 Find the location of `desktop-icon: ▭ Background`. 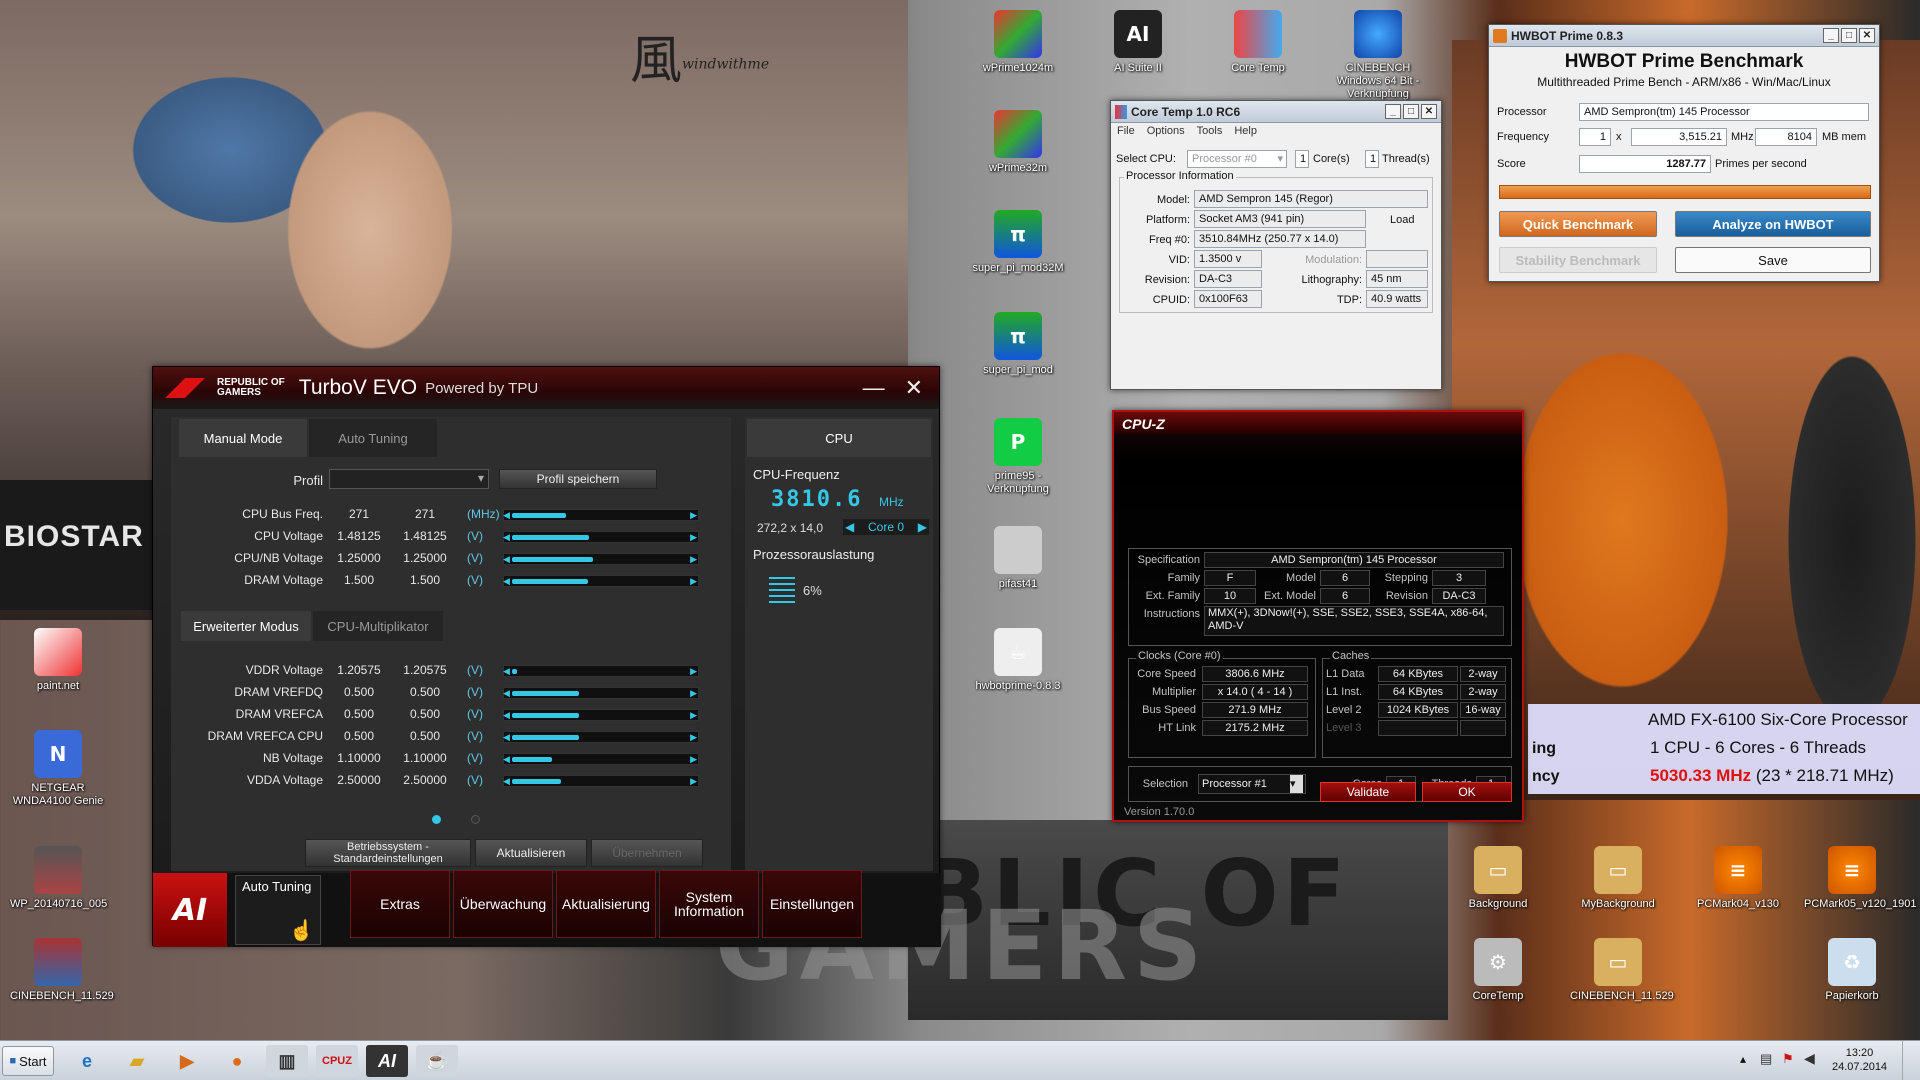

desktop-icon: ▭ Background is located at coordinates (1498, 878).